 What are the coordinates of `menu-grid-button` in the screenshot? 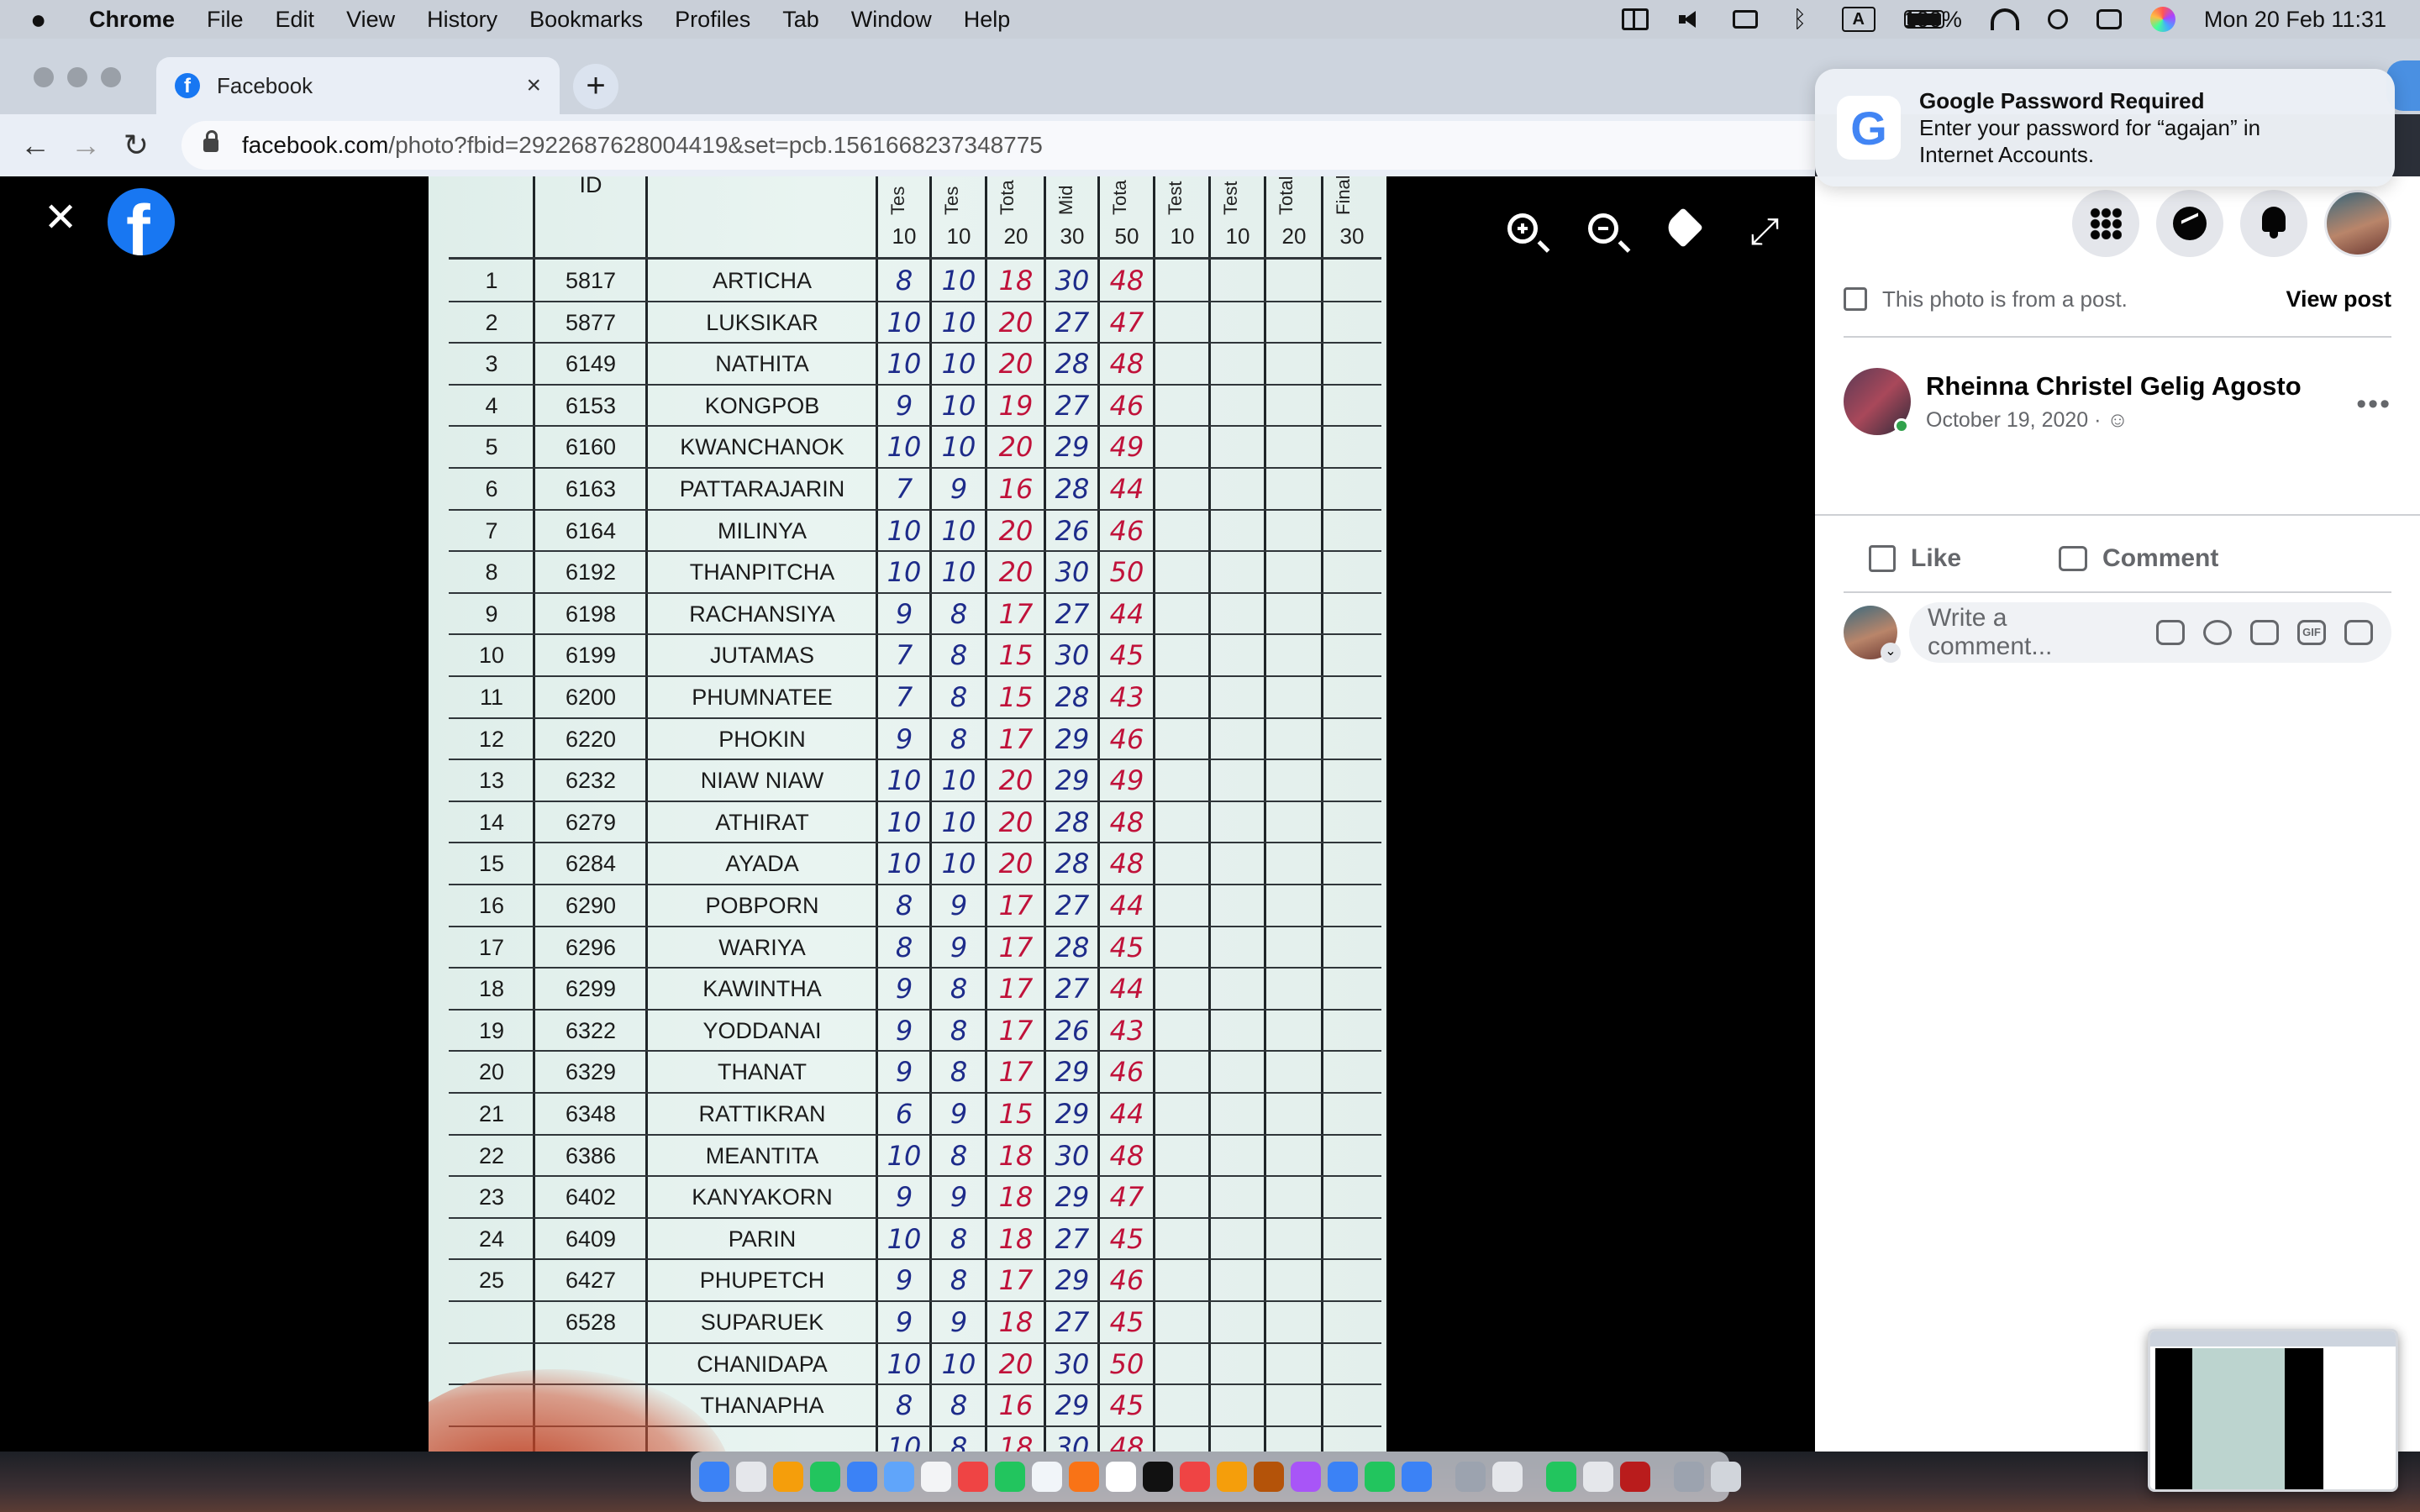 It's located at (2105, 223).